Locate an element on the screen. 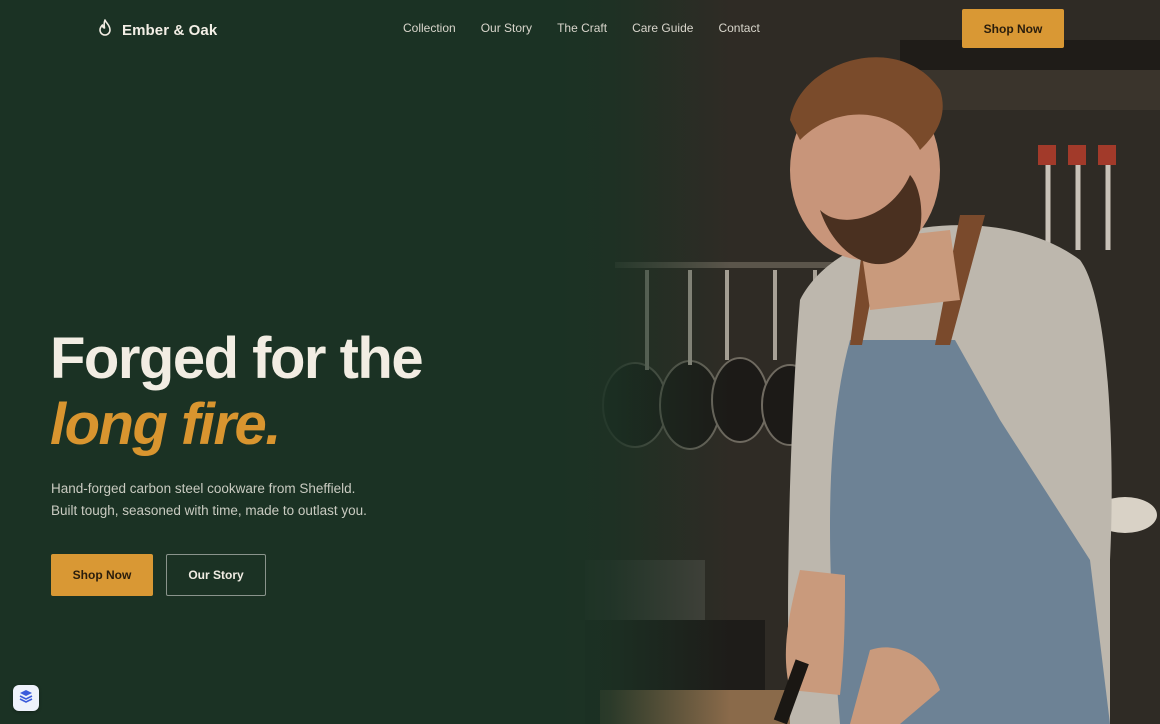 The height and width of the screenshot is (724, 1160). brand-name: Ember & Oak is located at coordinates (170, 30).